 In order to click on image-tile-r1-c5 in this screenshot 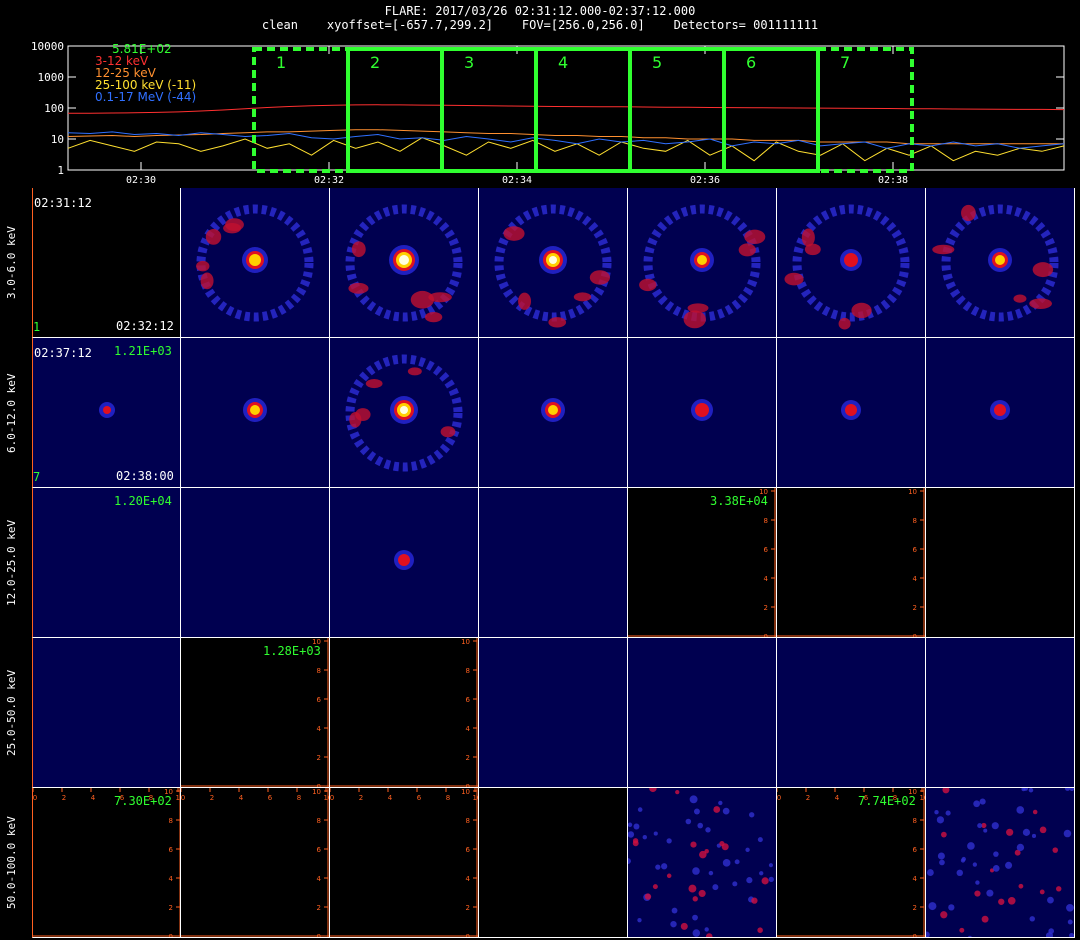, I will do `click(702, 263)`.